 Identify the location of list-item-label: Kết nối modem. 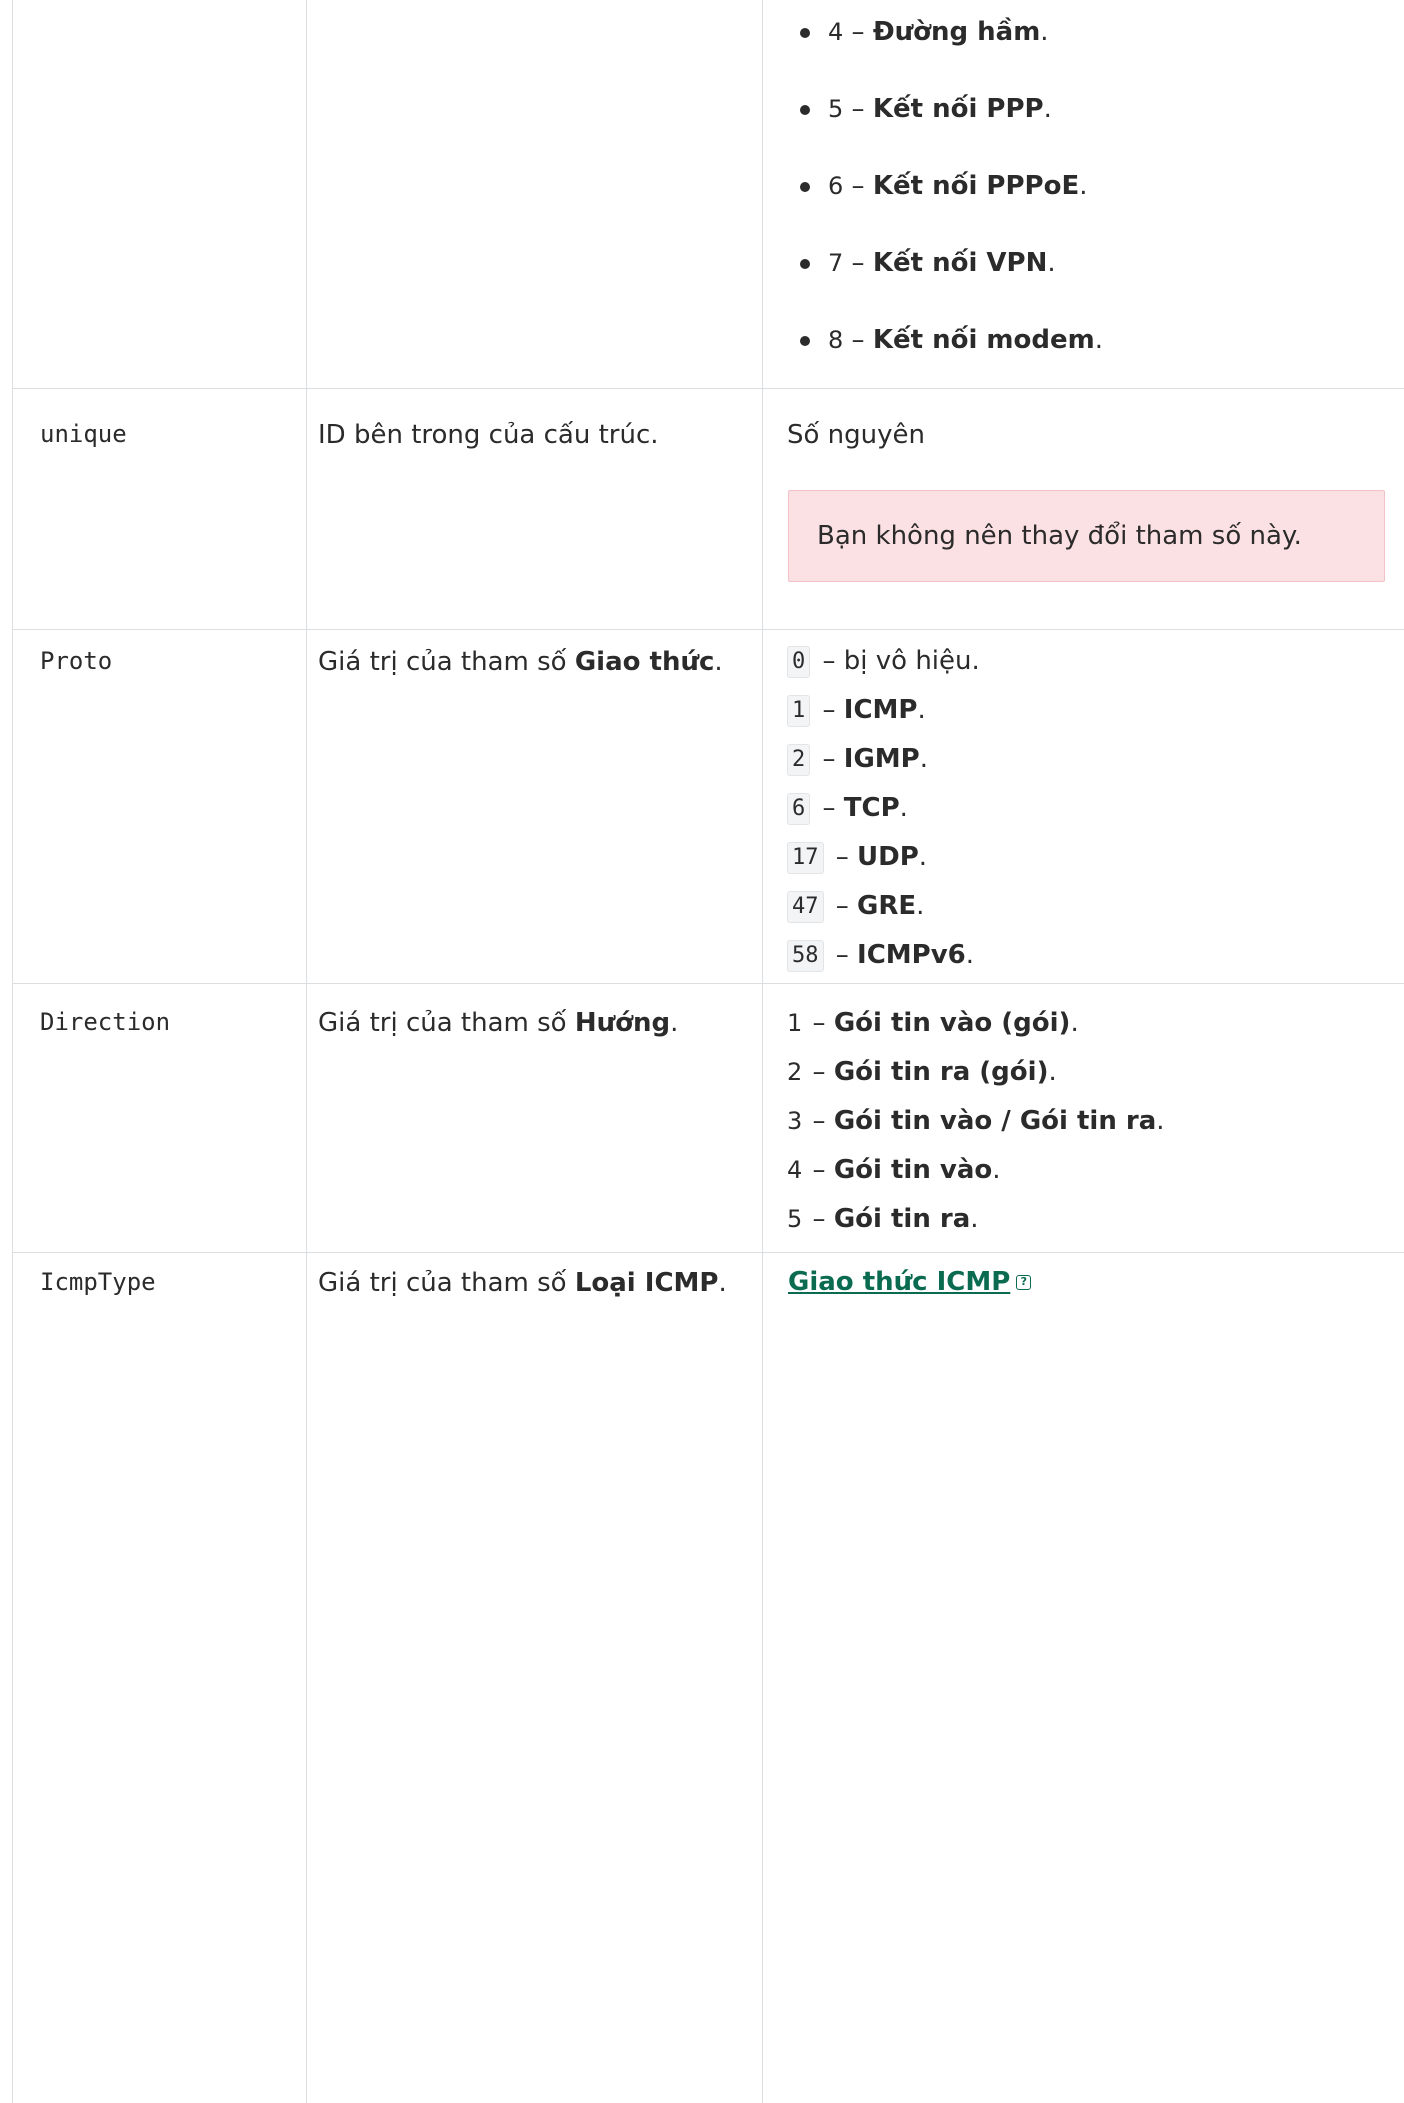
(983, 340).